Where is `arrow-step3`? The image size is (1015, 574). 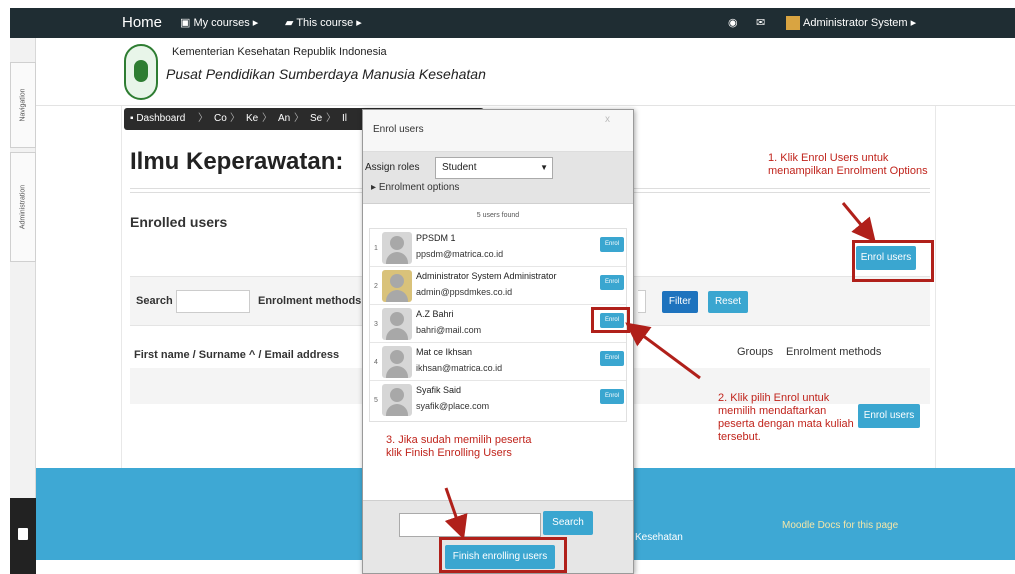 arrow-step3 is located at coordinates (456, 513).